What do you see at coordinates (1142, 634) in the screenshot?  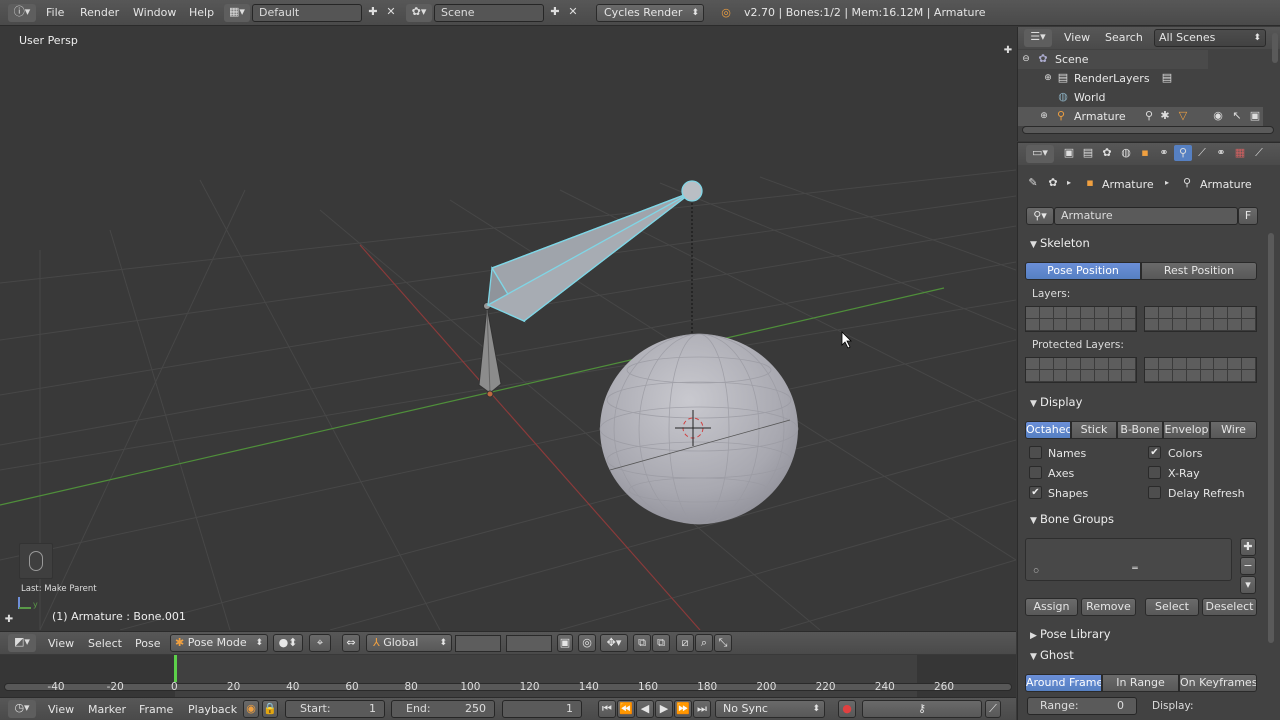 I see `pose-library-panel-header: ▶ Pose Library` at bounding box center [1142, 634].